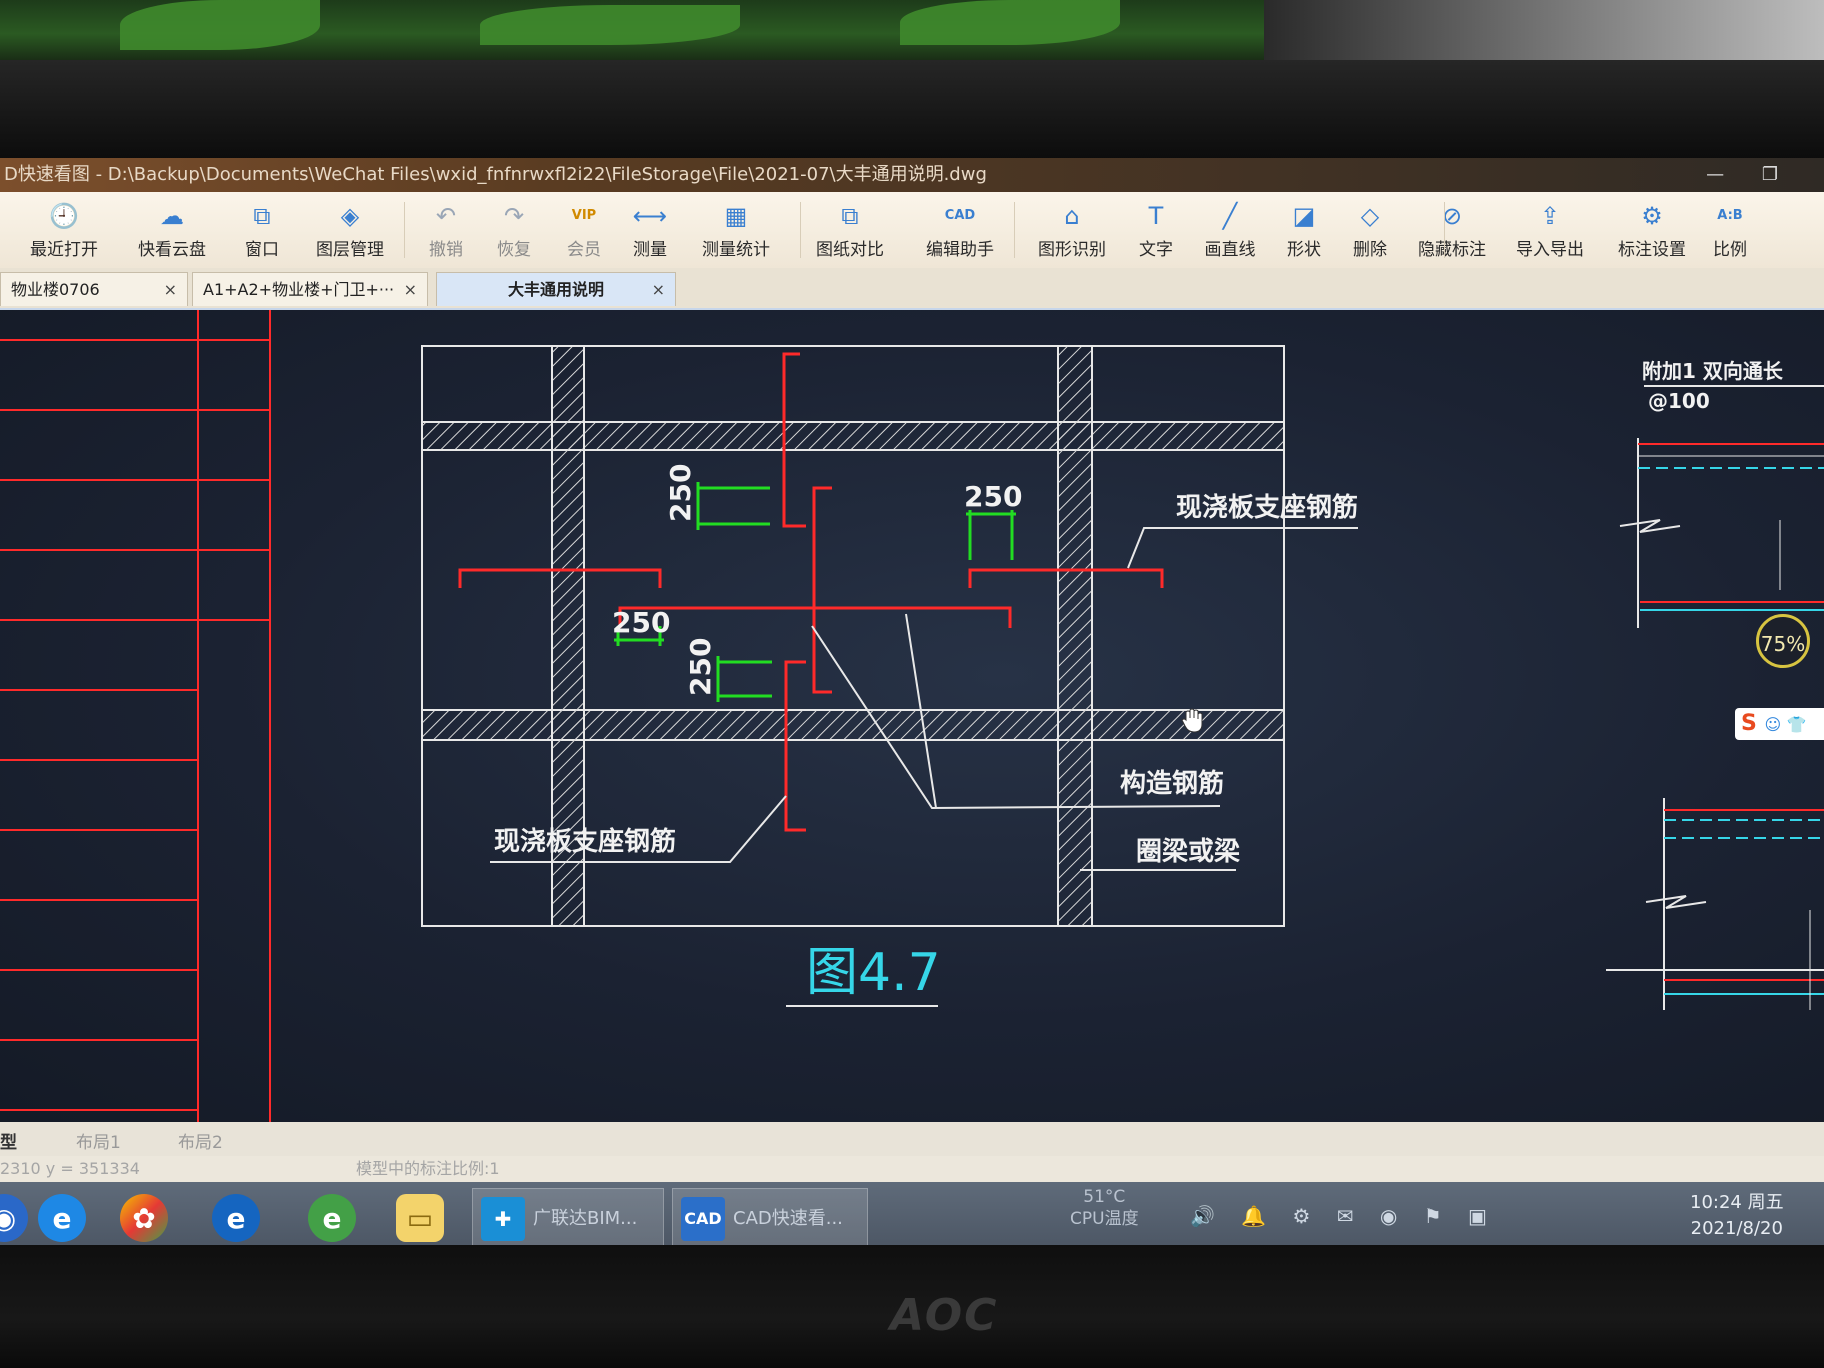  Describe the element at coordinates (420, 1218) in the screenshot. I see `folder-icon: ▭` at that location.